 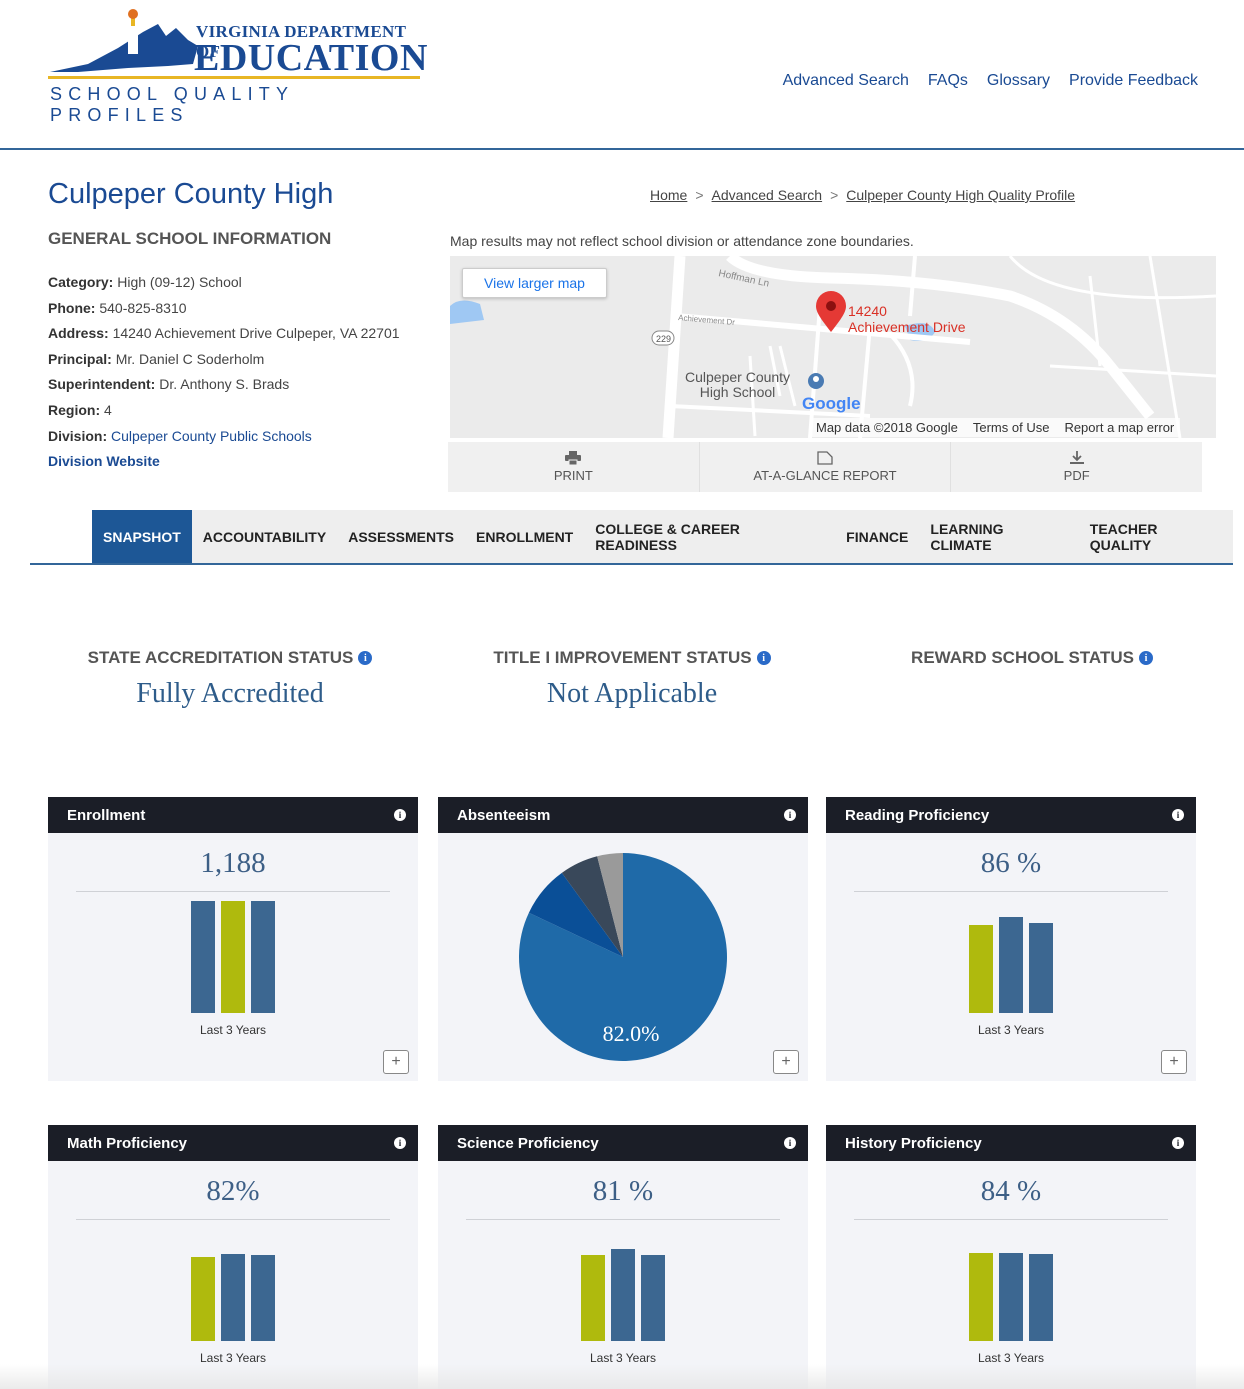 I want to click on science-proficiency-card: Science Proficiency i 81 % Last 3 Years, so click(x=623, y=1257).